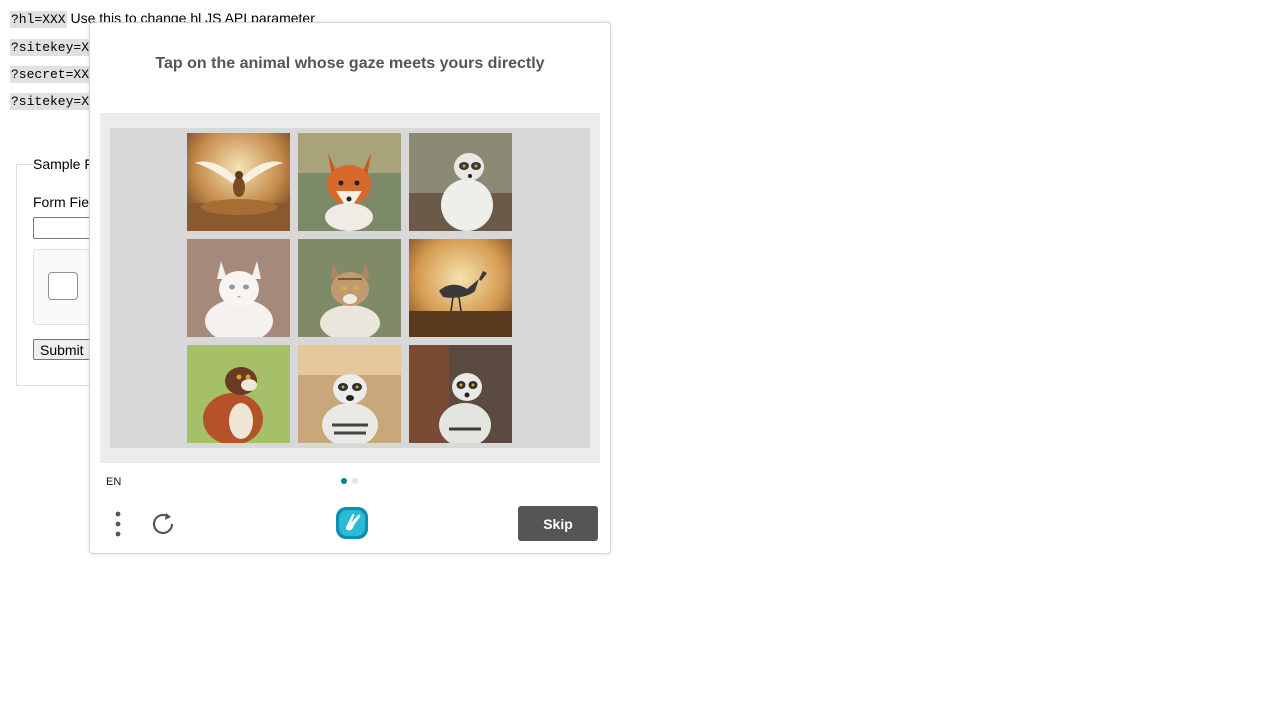  I want to click on submit-button: Submit, so click(62, 349).